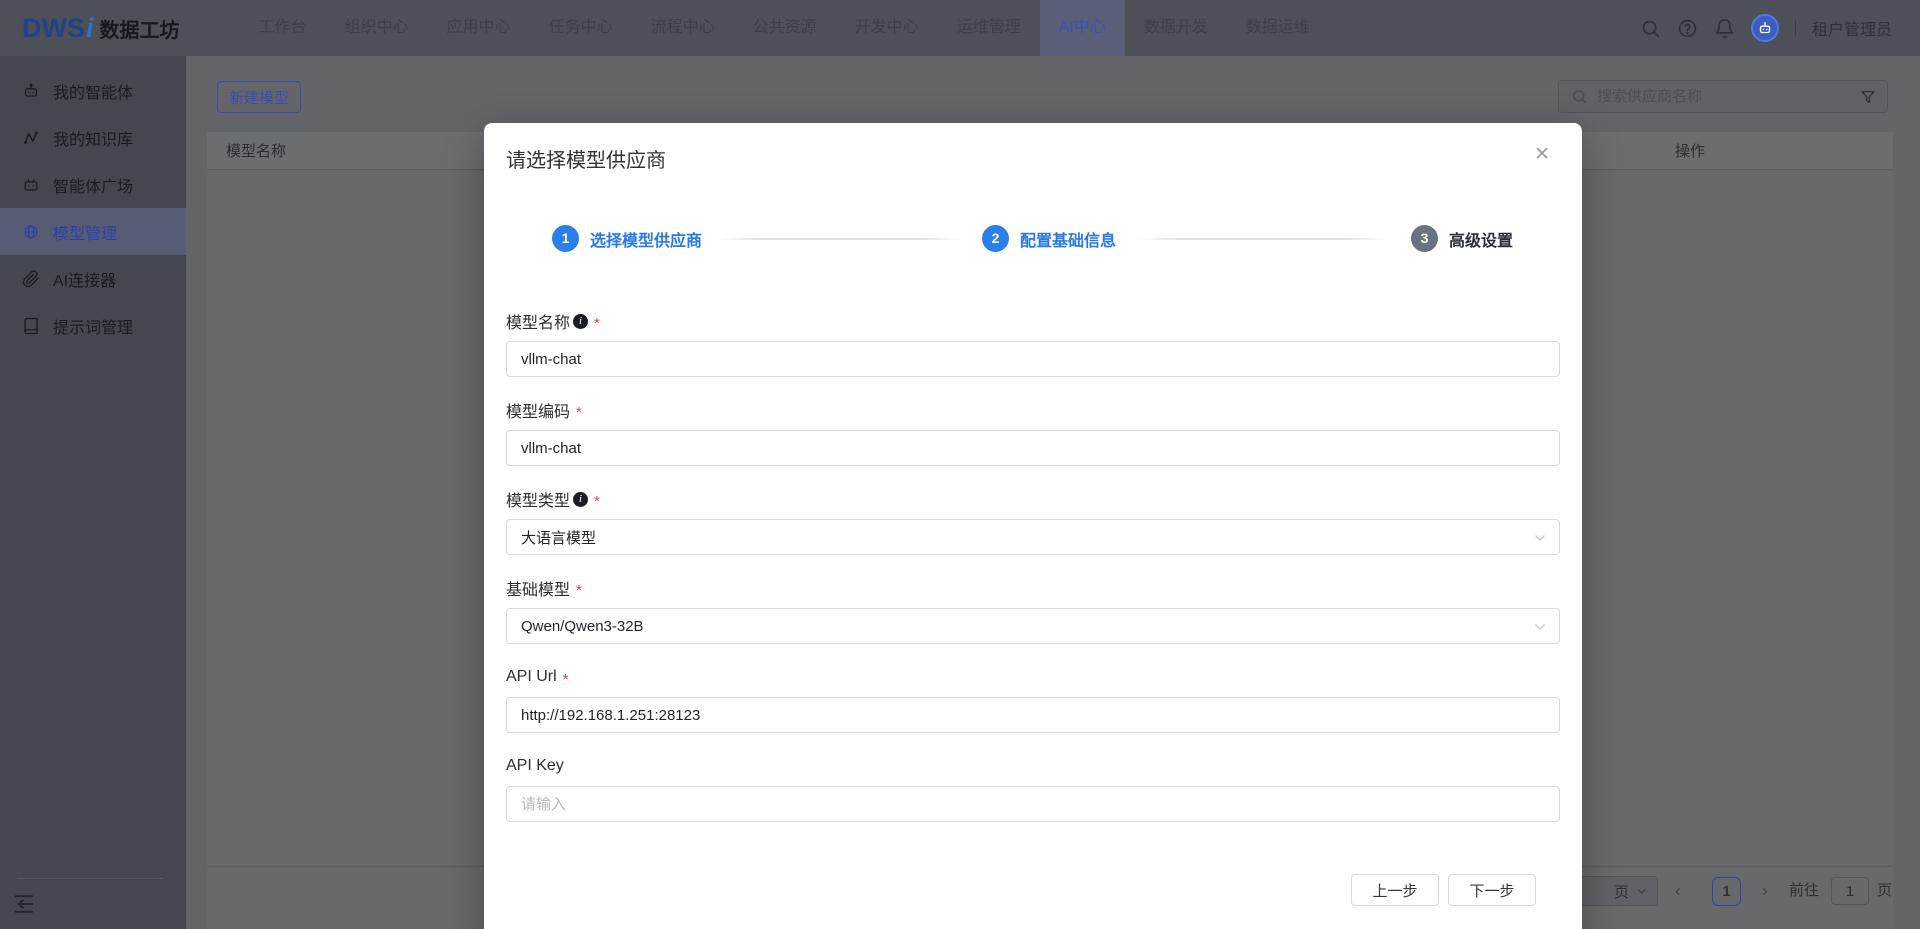 This screenshot has height=929, width=1920. I want to click on app-logo: DWS i 数据工坊, so click(101, 28).